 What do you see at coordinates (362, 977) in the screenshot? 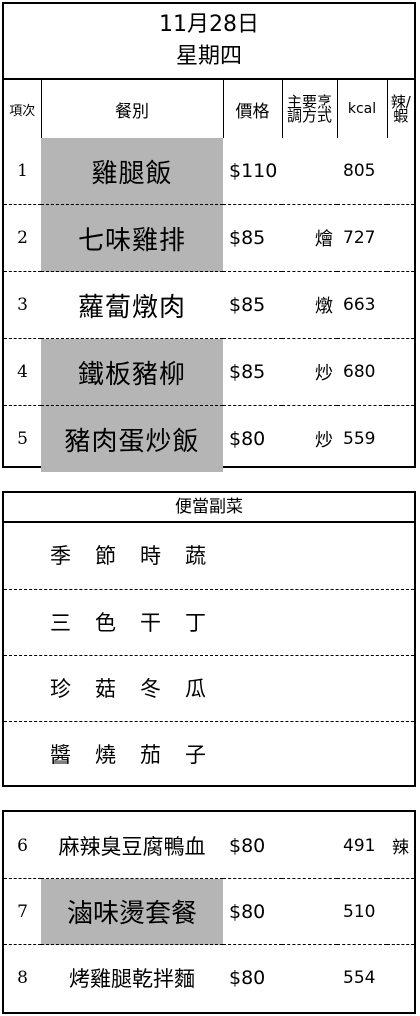
I see `meal-kcal: 554` at bounding box center [362, 977].